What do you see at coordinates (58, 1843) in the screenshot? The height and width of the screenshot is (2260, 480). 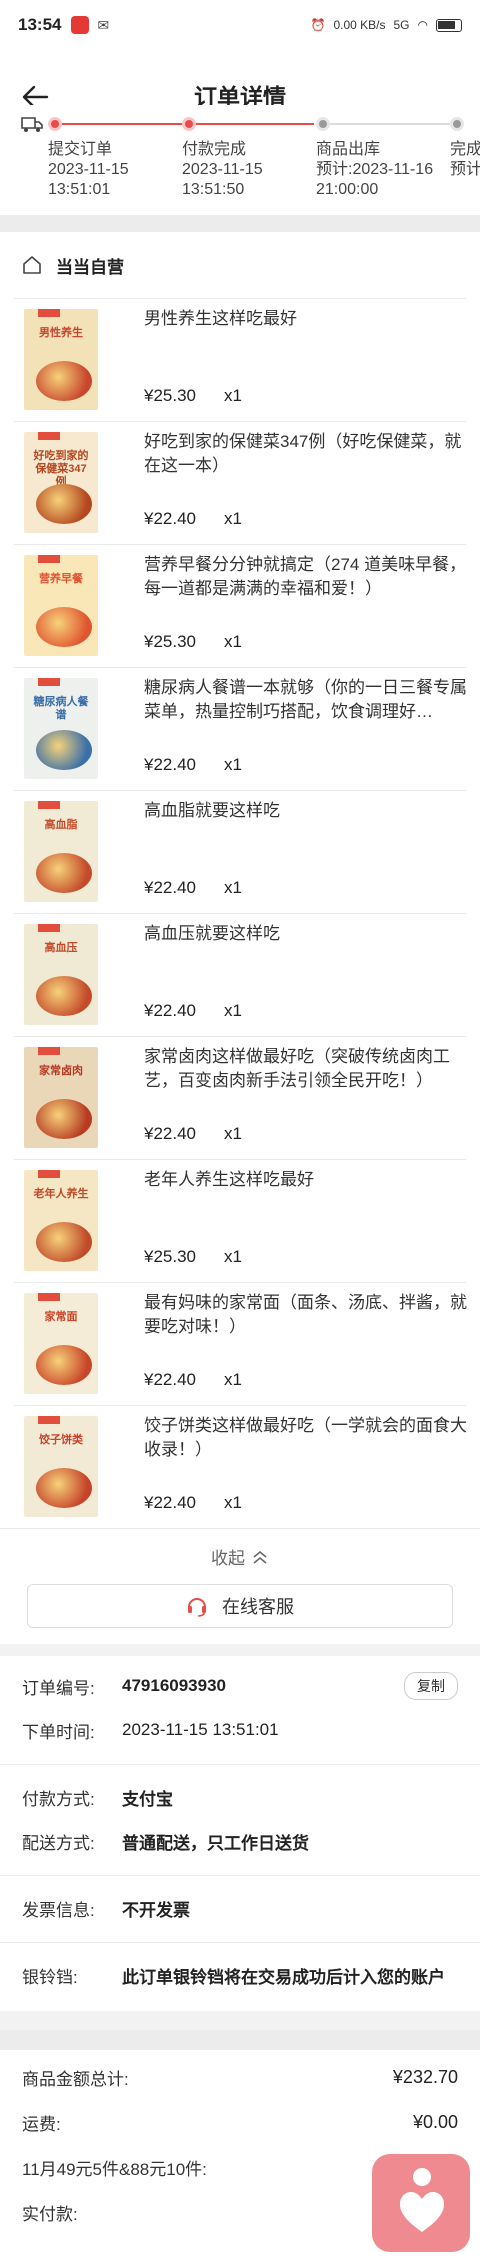 I see `delivery-label: 配送方式:` at bounding box center [58, 1843].